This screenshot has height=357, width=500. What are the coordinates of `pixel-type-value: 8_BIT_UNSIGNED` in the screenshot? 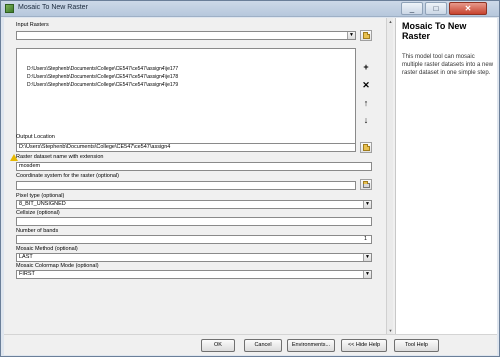 It's located at (42, 204).